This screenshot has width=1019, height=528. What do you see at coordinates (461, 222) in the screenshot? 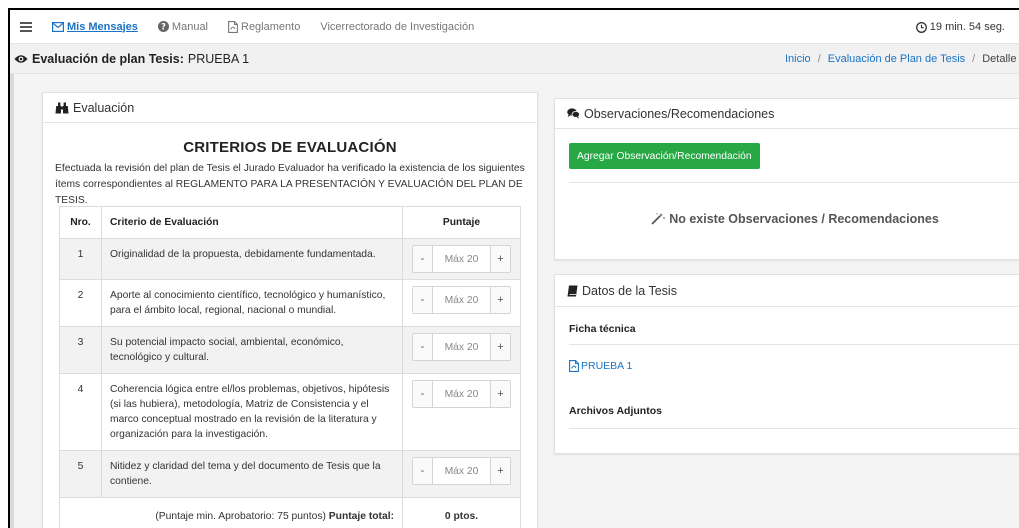
I see `column-header-puntaje: Puntaje` at bounding box center [461, 222].